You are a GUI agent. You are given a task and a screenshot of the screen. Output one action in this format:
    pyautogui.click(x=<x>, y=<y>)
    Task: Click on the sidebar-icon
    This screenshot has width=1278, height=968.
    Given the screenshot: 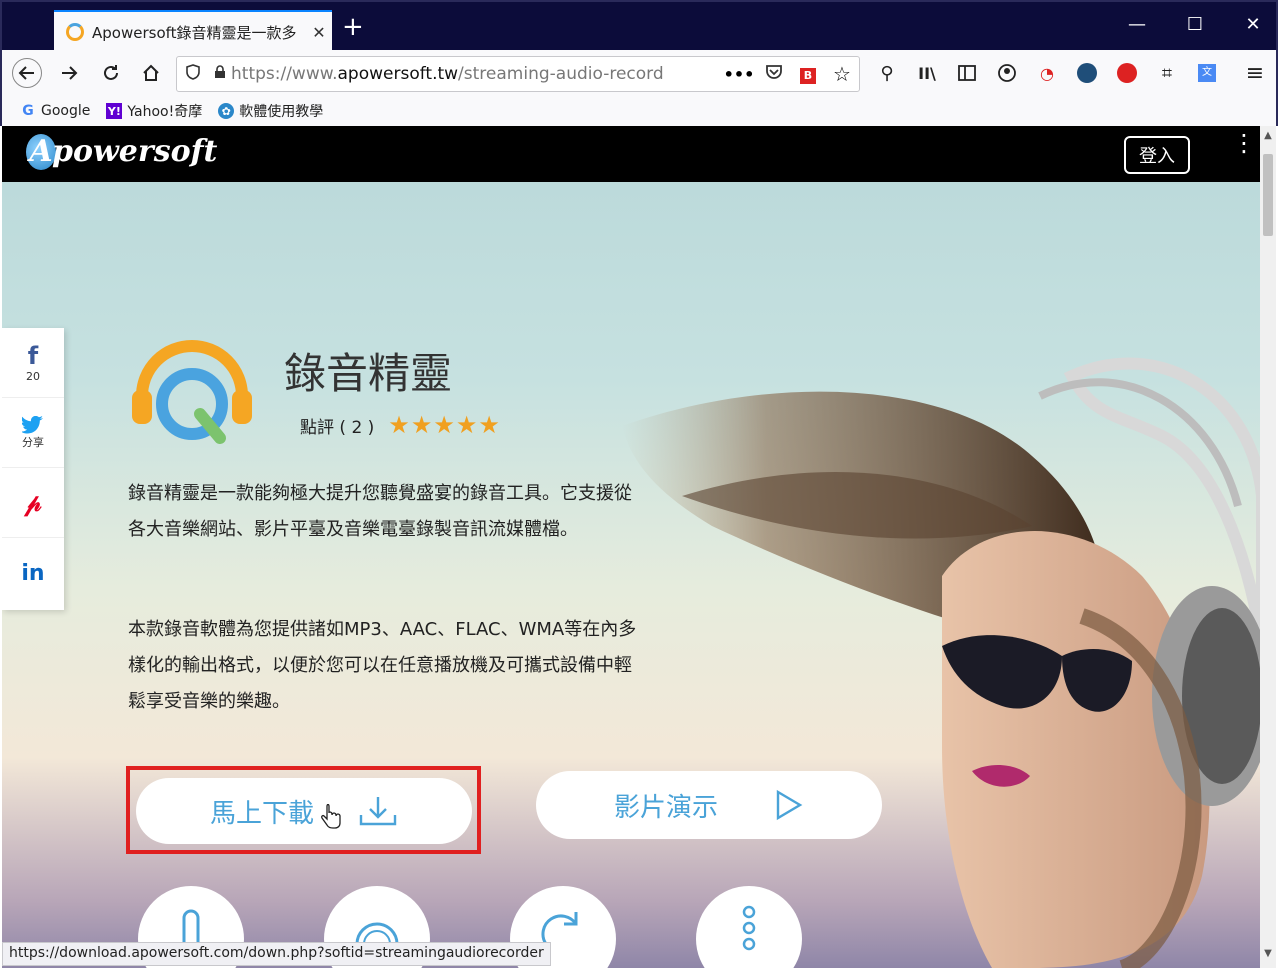 What is the action you would take?
    pyautogui.click(x=967, y=73)
    